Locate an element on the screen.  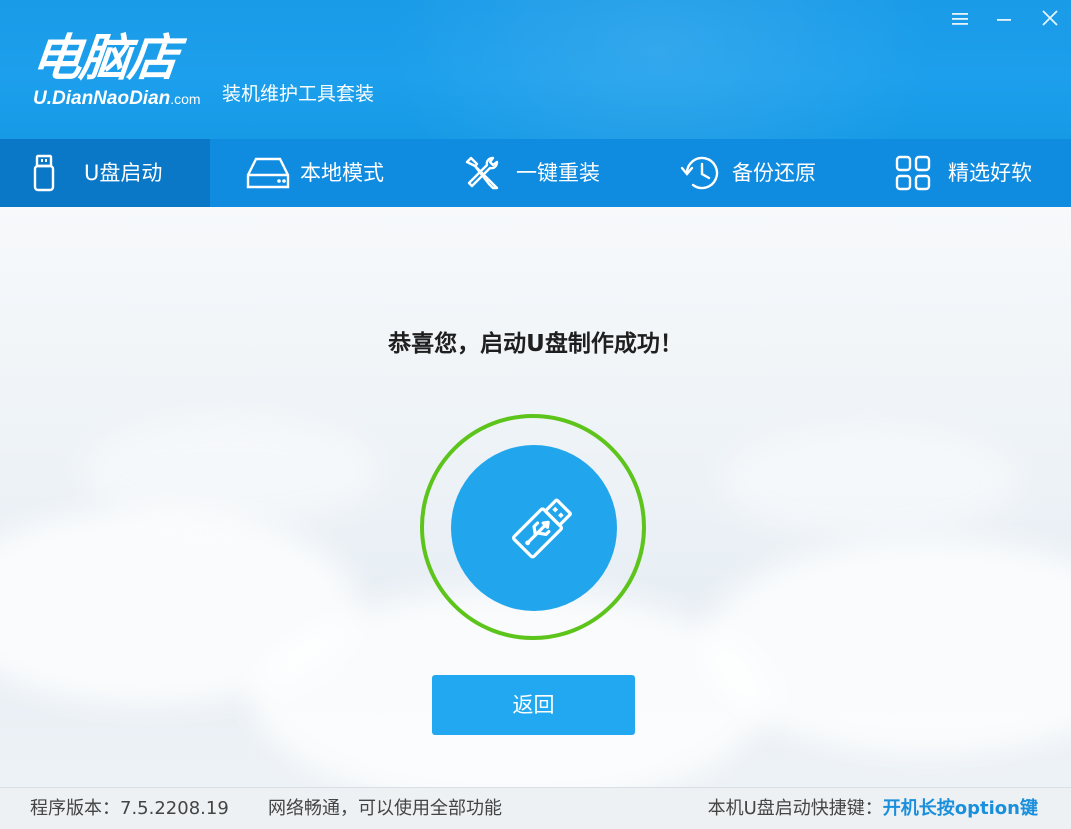
close-icon is located at coordinates (1050, 21).